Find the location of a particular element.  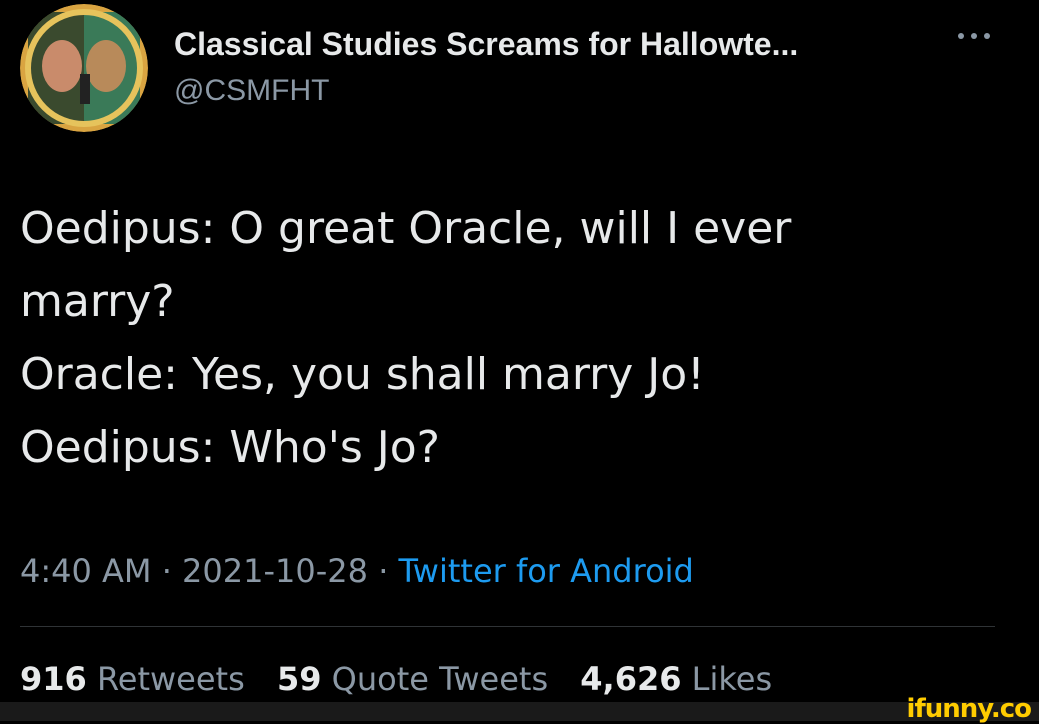

tweet-line: marry? is located at coordinates (97, 301).